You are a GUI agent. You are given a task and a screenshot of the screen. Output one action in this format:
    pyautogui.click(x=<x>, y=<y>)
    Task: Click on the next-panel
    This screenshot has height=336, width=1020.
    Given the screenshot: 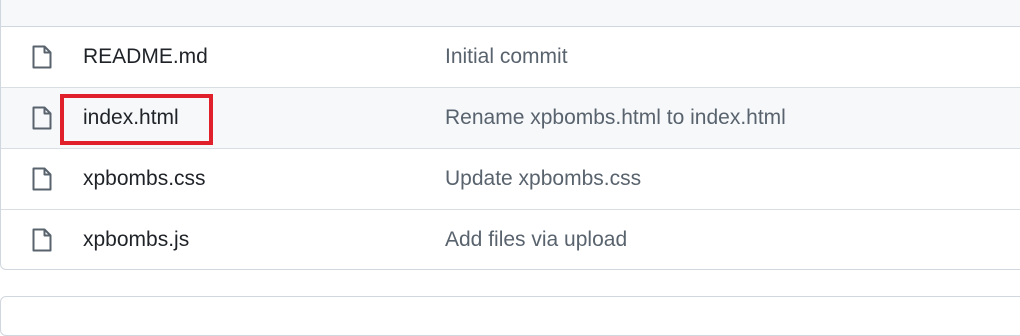 What is the action you would take?
    pyautogui.click(x=510, y=316)
    